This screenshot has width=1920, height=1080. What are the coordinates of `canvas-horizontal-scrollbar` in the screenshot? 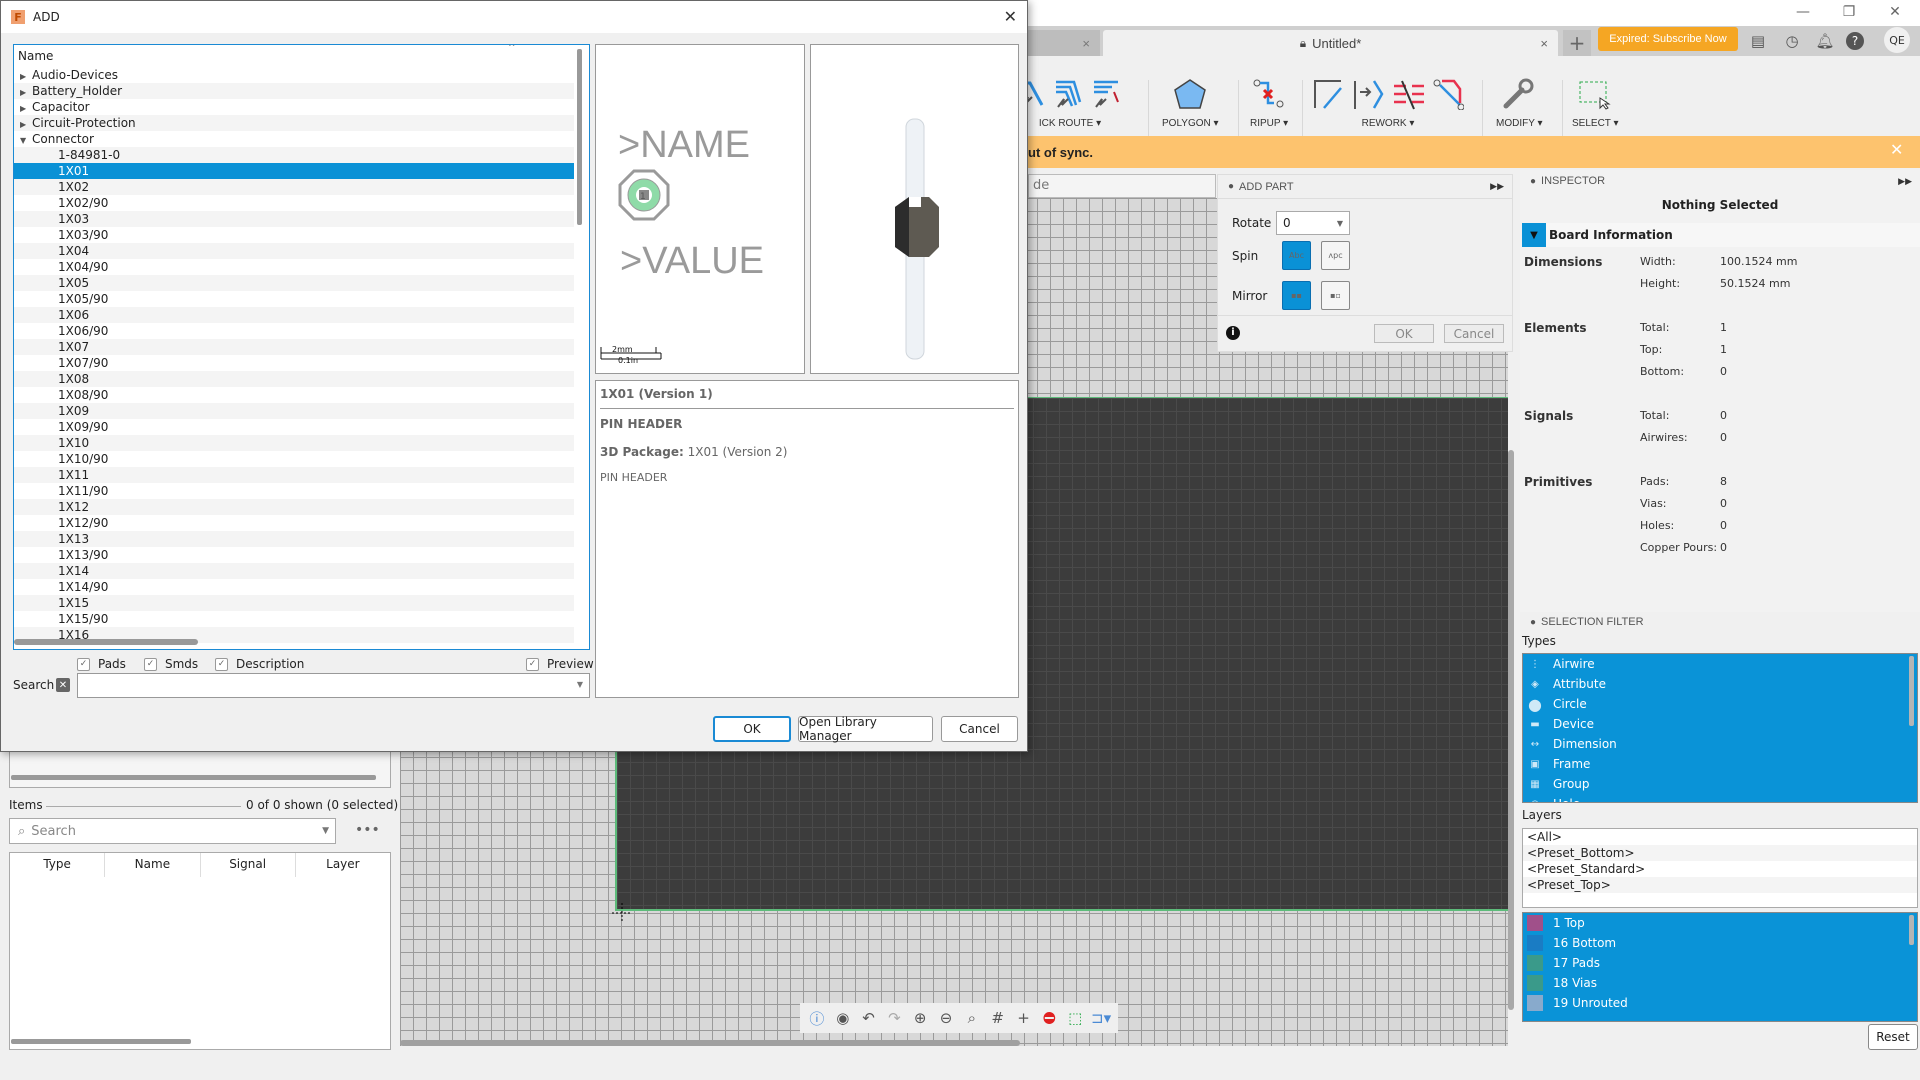 It's located at (710, 1043).